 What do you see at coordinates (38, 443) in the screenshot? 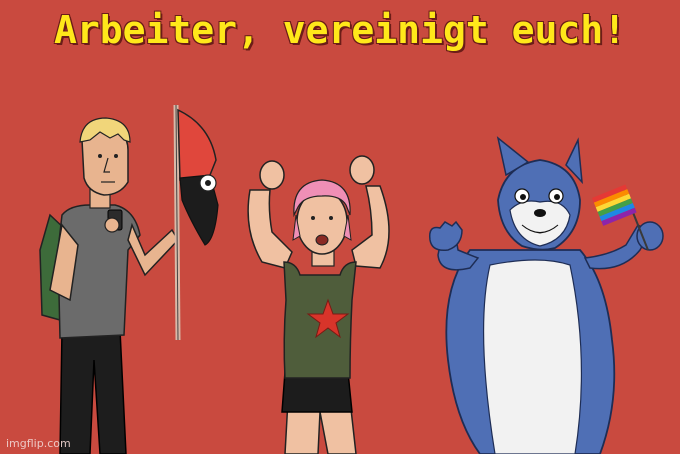
I see `imgflip-watermark: imgflip.com` at bounding box center [38, 443].